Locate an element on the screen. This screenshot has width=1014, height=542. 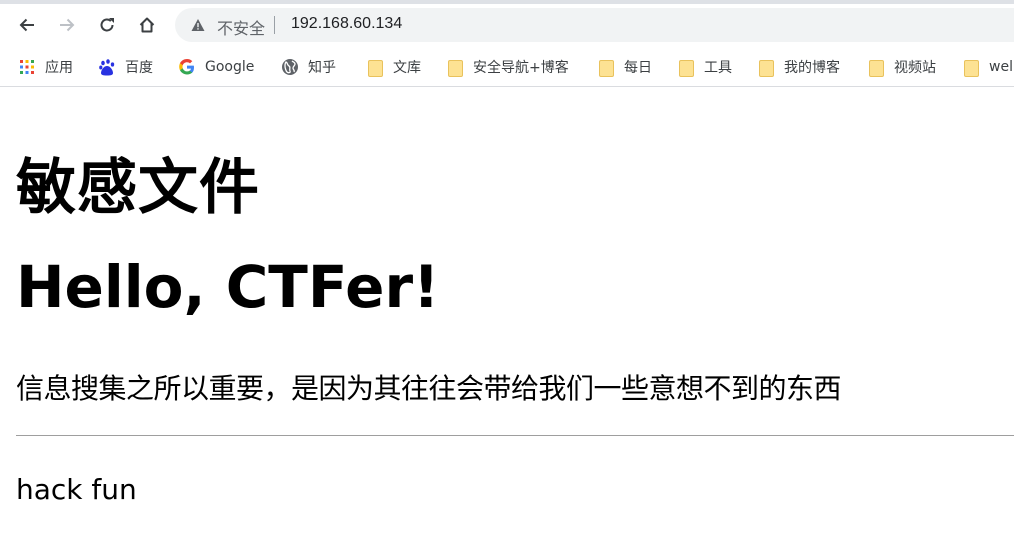
bookmark-my-blog: 我的博客 is located at coordinates (798, 67).